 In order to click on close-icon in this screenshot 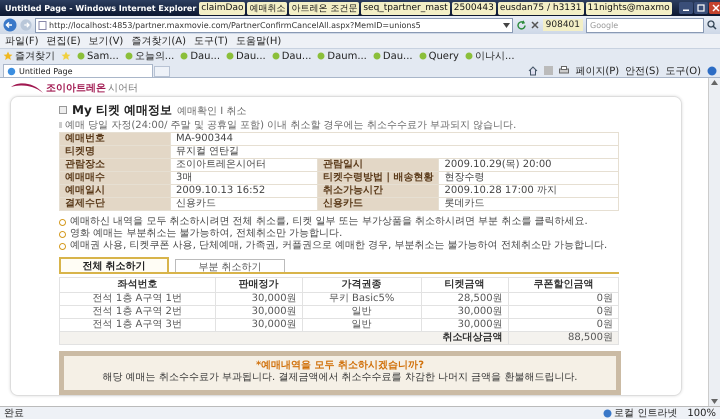, I will do `click(716, 8)`.